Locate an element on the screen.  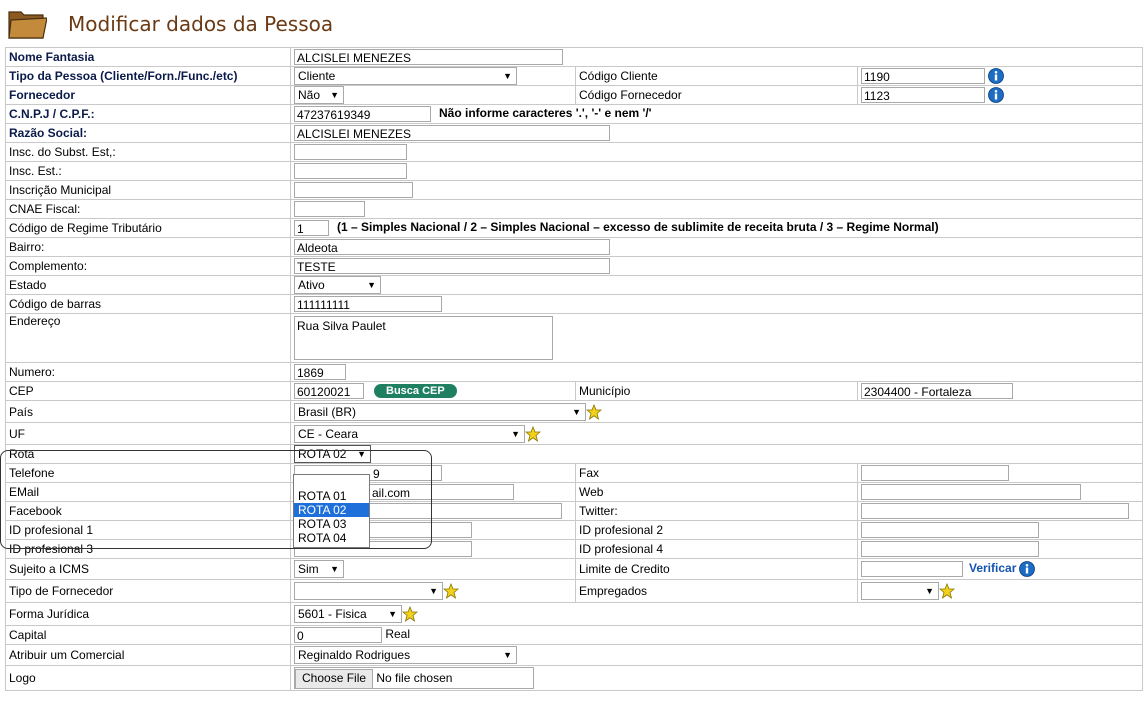
logo-file-input: Choose File No file chosen is located at coordinates (414, 678).